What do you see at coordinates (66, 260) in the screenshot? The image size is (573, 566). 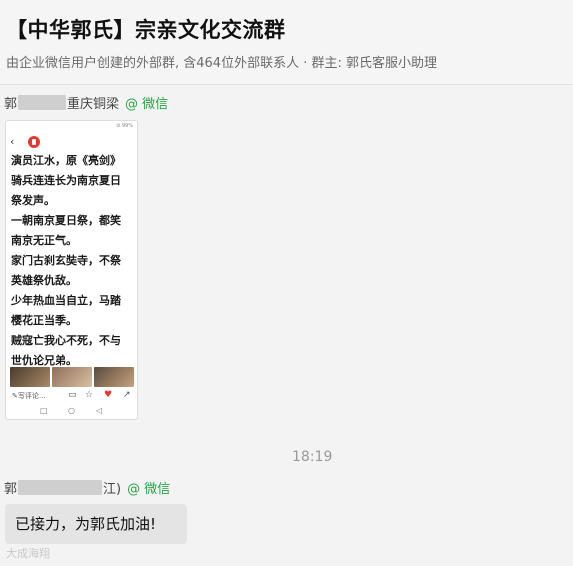 I see `article-line: 家门古刹玄奘寺，不祭` at bounding box center [66, 260].